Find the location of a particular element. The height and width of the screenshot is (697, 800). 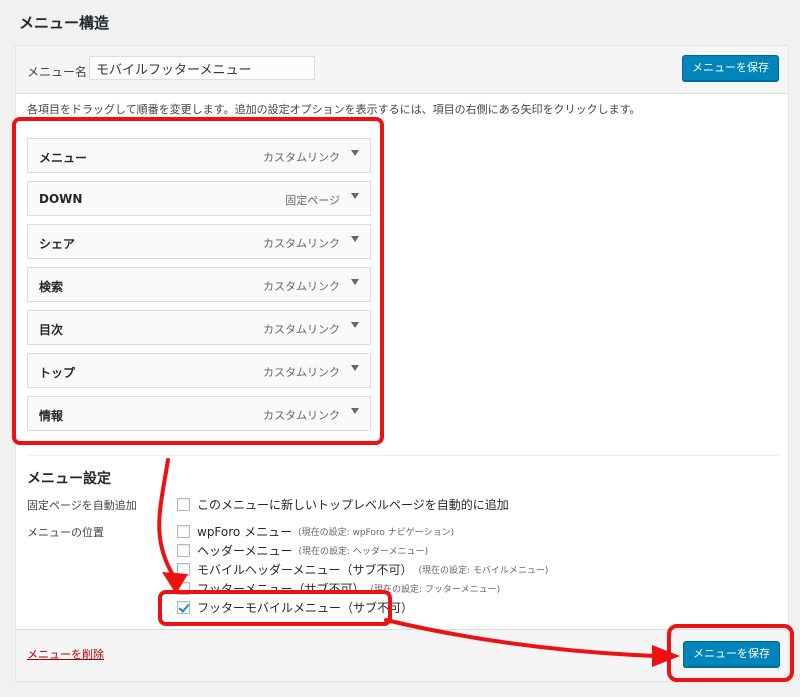

annotation-arrow-down is located at coordinates (167, 520).